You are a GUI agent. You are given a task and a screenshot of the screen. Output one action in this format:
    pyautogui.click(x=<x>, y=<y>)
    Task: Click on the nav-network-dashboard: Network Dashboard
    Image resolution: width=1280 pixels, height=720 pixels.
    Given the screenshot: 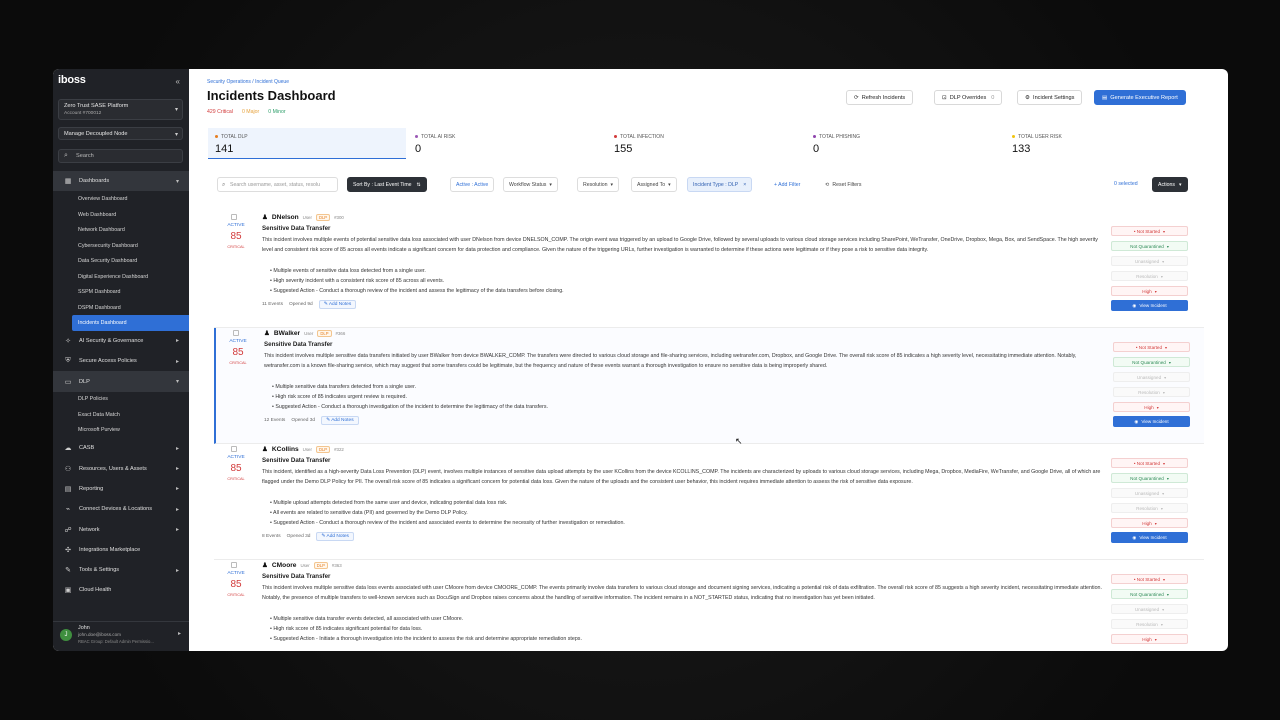 What is the action you would take?
    pyautogui.click(x=121, y=230)
    